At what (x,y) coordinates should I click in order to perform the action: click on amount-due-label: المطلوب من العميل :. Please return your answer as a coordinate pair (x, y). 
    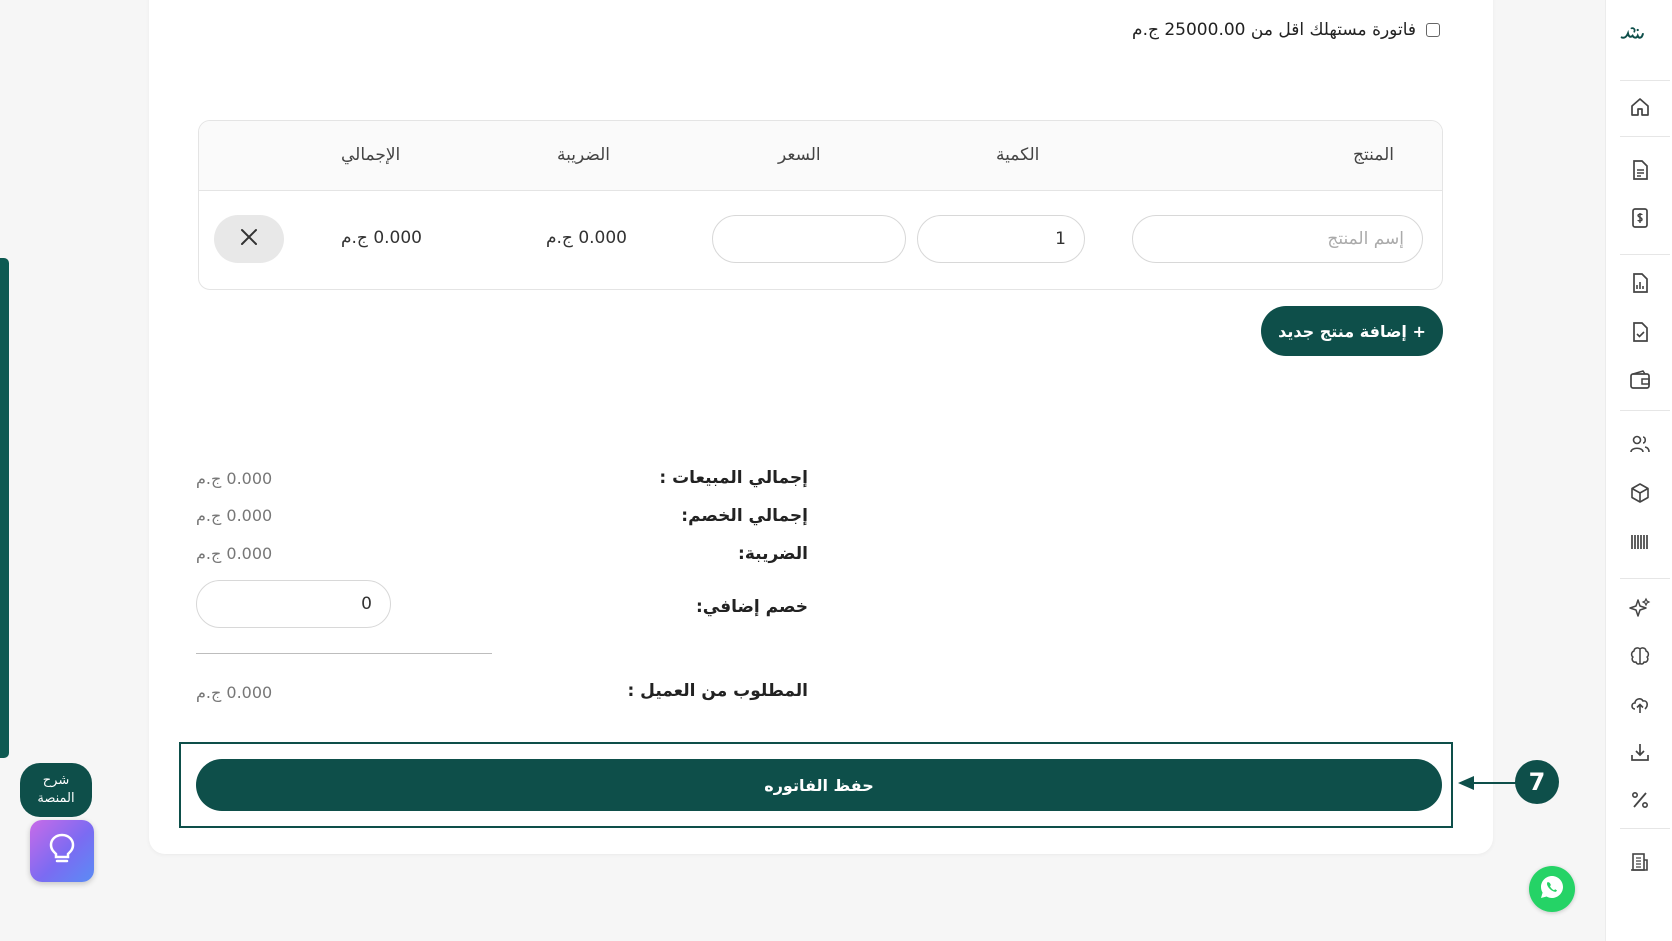
    Looking at the image, I should click on (717, 691).